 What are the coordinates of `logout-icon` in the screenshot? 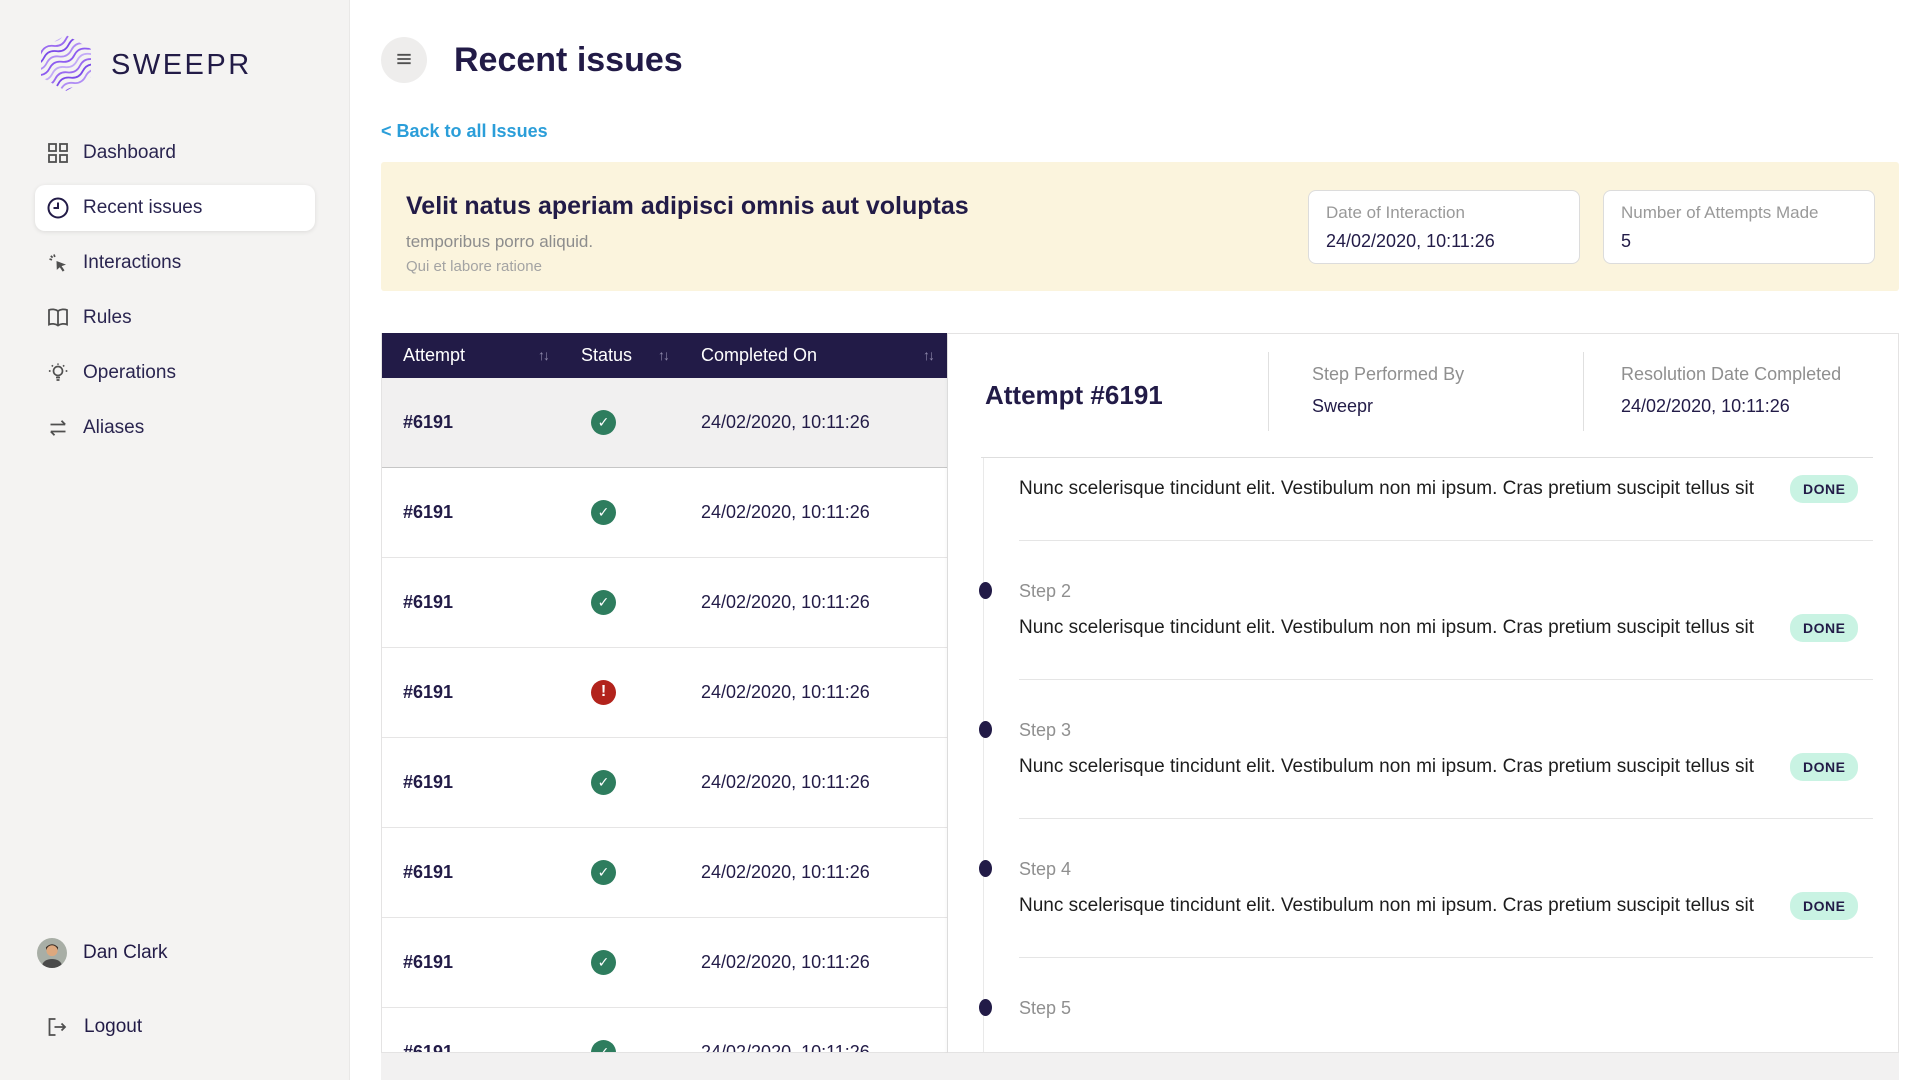 It's located at (57, 1027).